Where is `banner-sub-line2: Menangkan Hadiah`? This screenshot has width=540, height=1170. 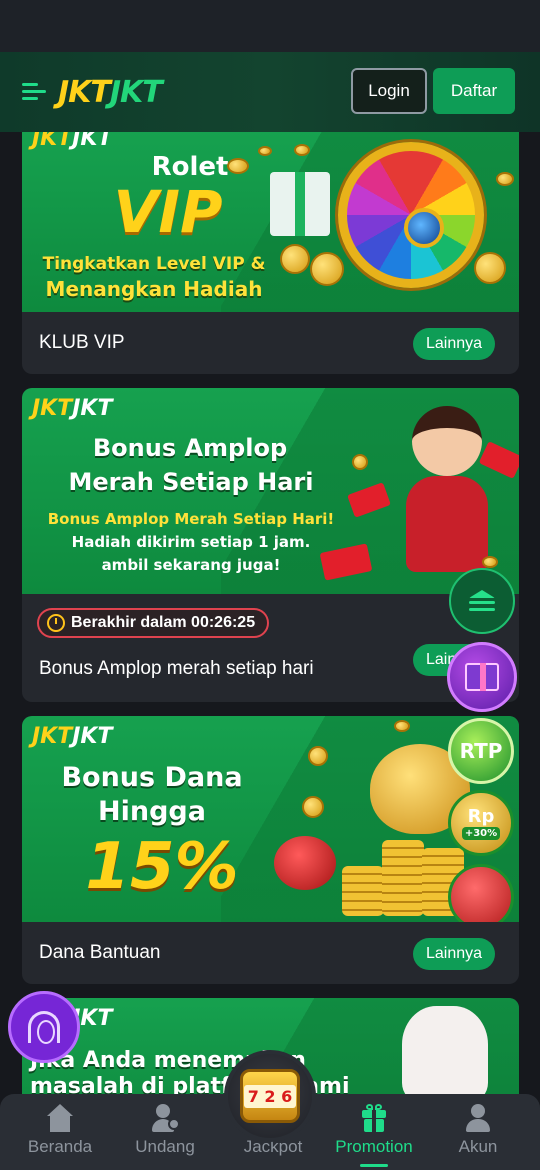
banner-sub-line2: Menangkan Hadiah is located at coordinates (154, 289).